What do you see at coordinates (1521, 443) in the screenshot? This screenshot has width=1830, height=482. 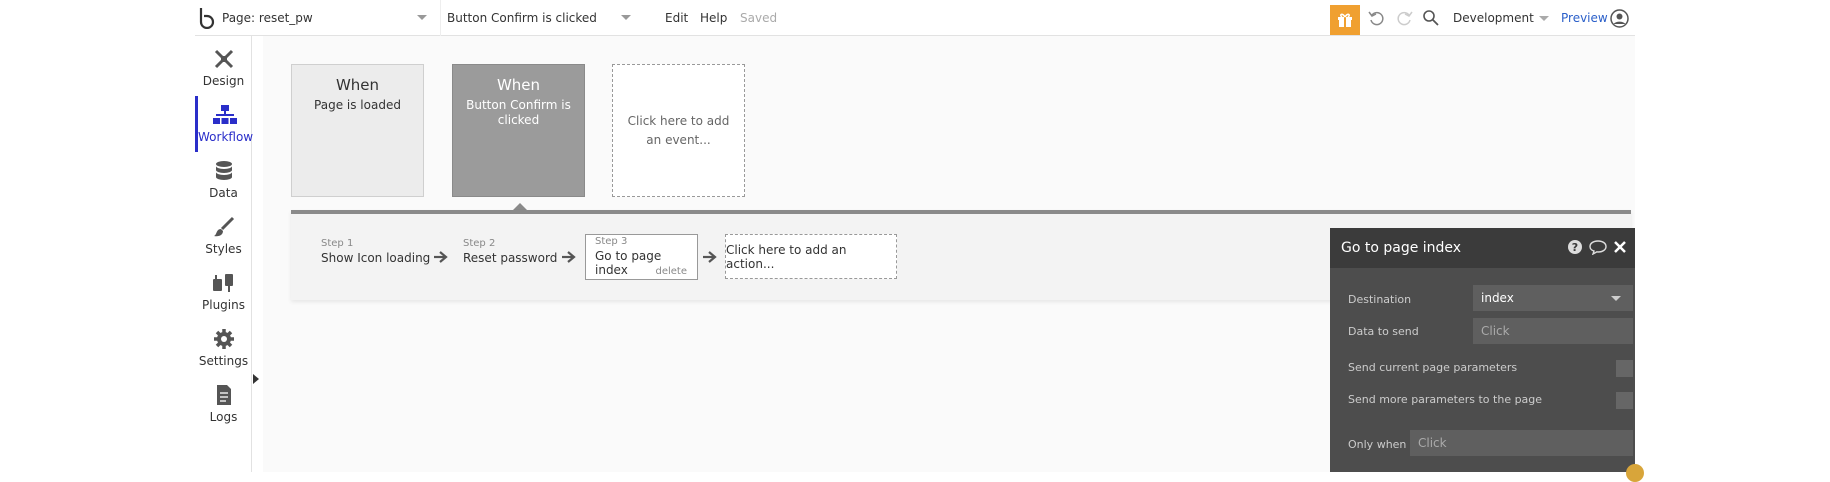 I see `only-when-field: Click` at bounding box center [1521, 443].